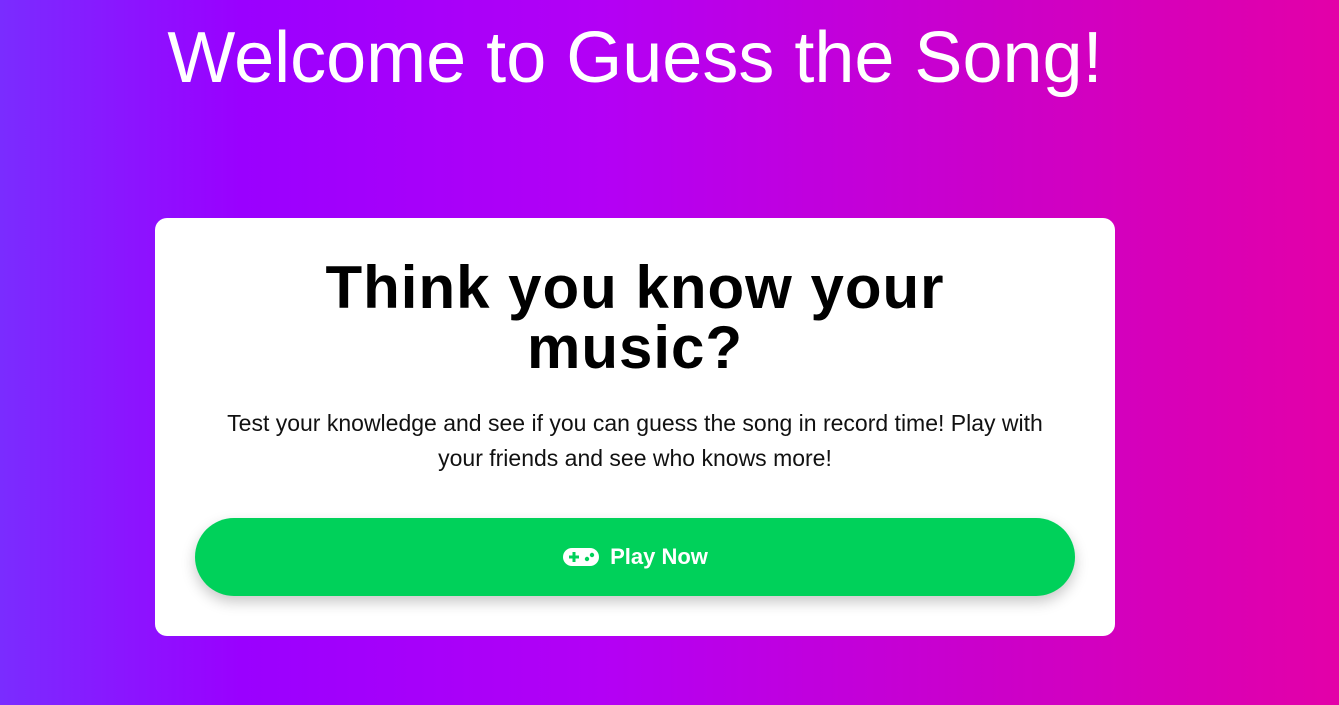 The image size is (1339, 705). I want to click on play-now-button: Play Now, so click(635, 557).